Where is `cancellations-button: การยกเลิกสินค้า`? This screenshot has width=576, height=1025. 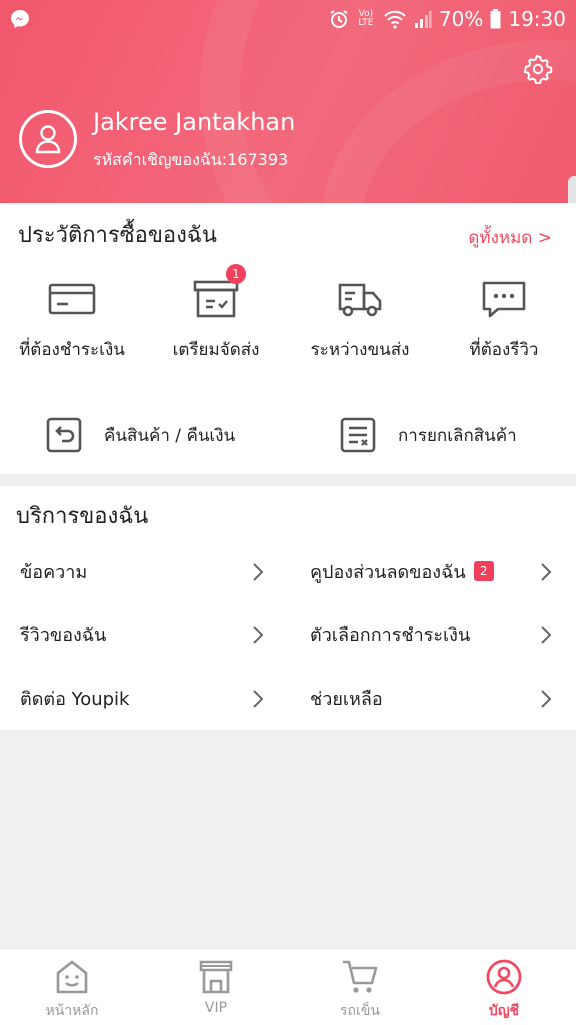 cancellations-button: การยกเลิกสินค้า is located at coordinates (428, 435).